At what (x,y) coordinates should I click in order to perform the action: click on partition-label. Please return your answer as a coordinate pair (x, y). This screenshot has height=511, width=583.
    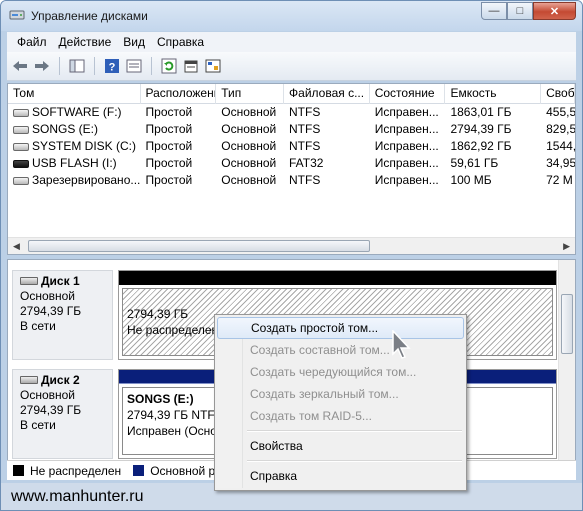
    Looking at the image, I should click on (337, 300).